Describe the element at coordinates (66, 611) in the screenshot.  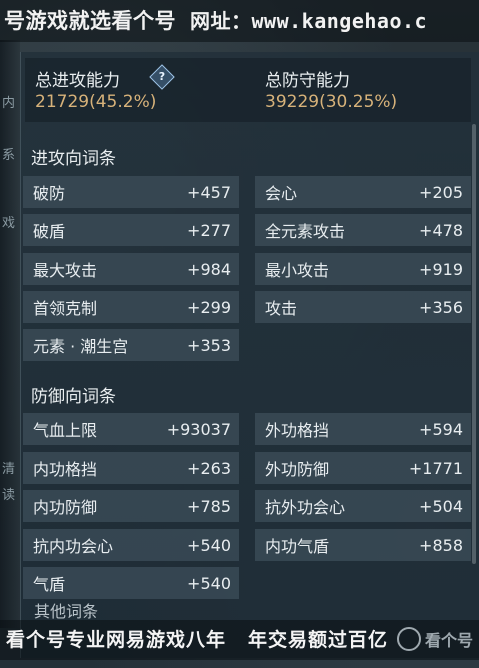
I see `other-section-title: 其他词条` at that location.